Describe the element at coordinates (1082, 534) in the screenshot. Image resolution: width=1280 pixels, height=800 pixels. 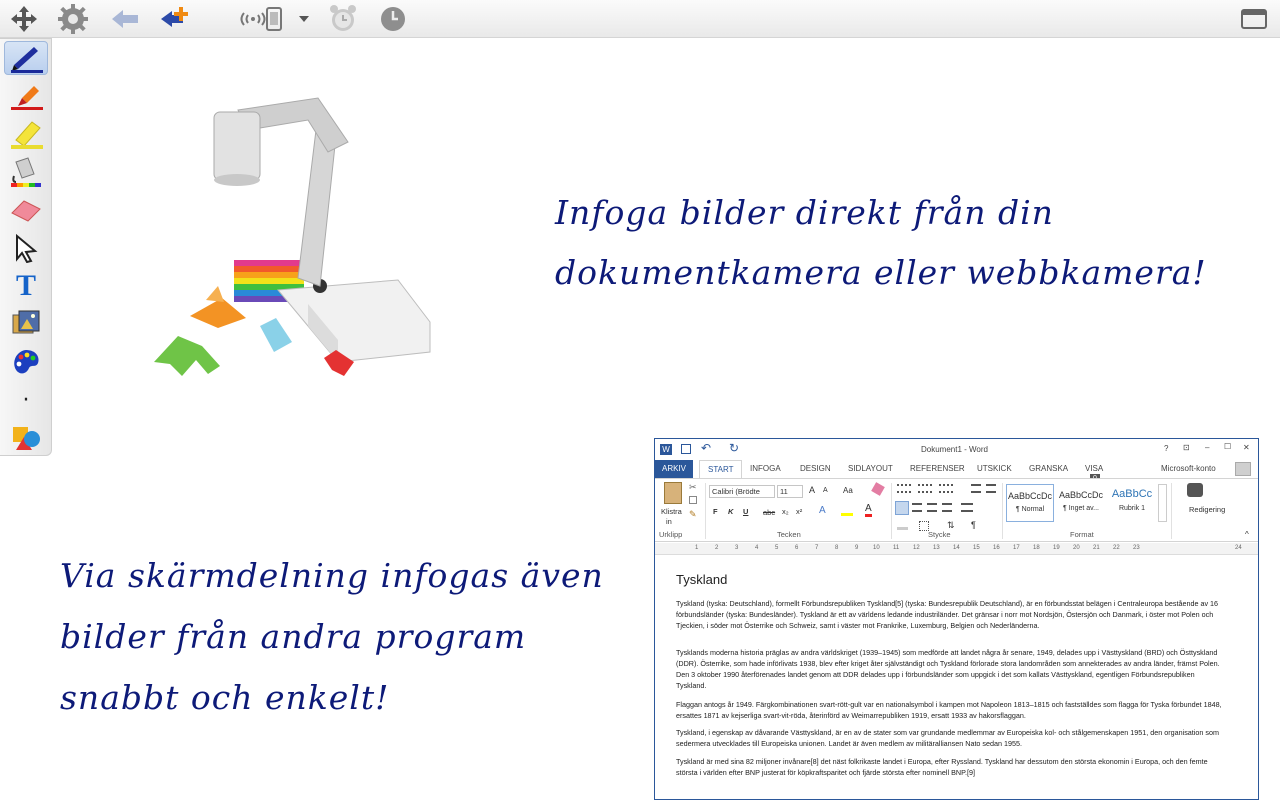
I see `group-format: Format` at that location.